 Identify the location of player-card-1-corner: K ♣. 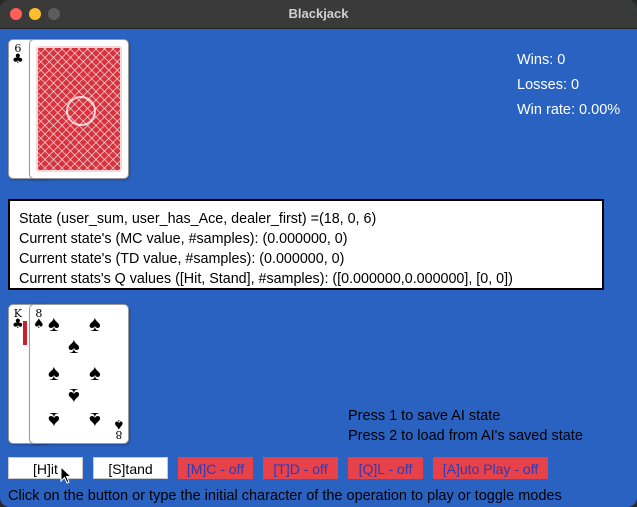
(18, 320).